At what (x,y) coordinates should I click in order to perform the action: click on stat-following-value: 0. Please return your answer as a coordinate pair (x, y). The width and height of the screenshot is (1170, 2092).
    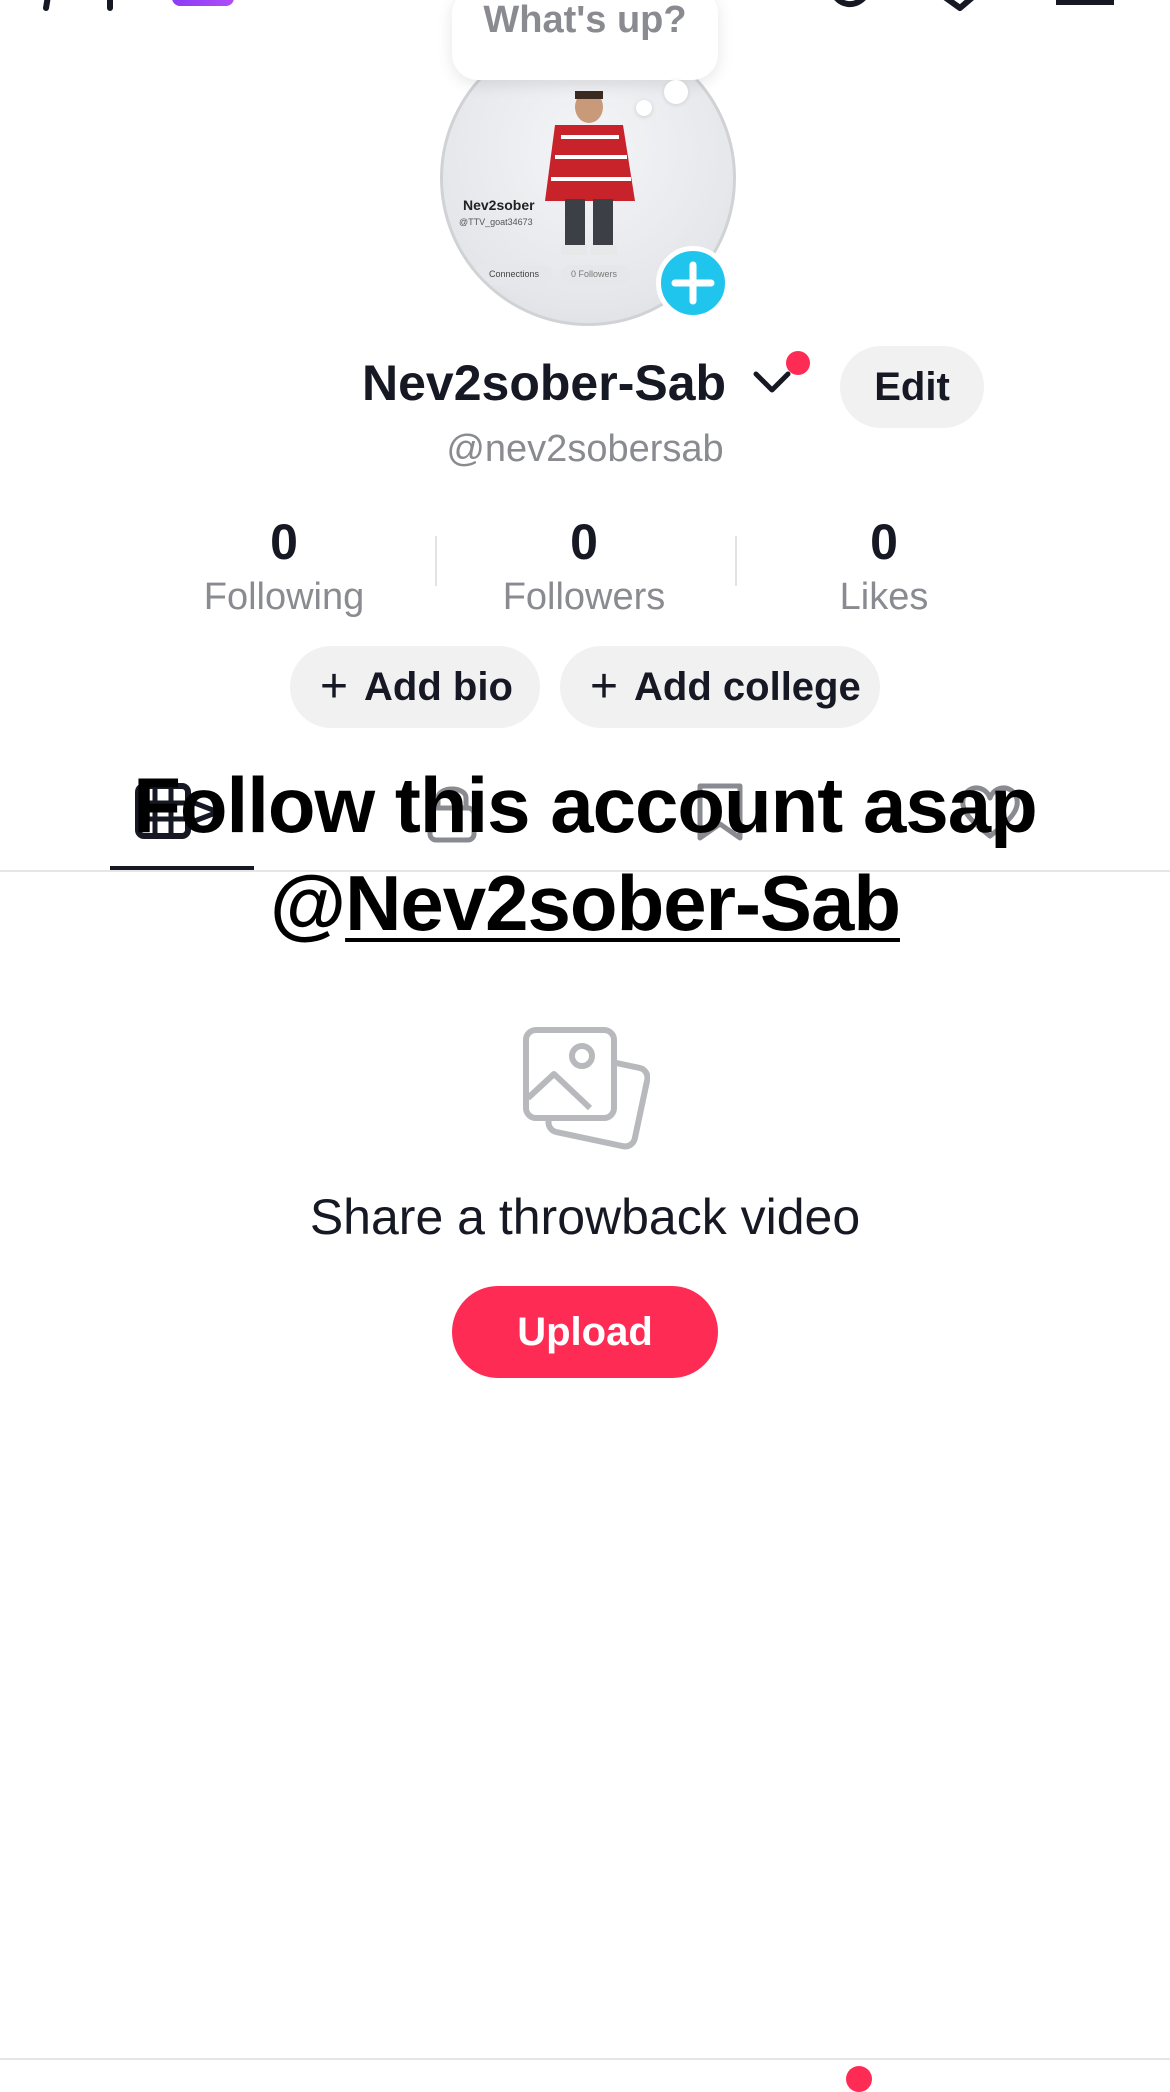
    Looking at the image, I should click on (284, 542).